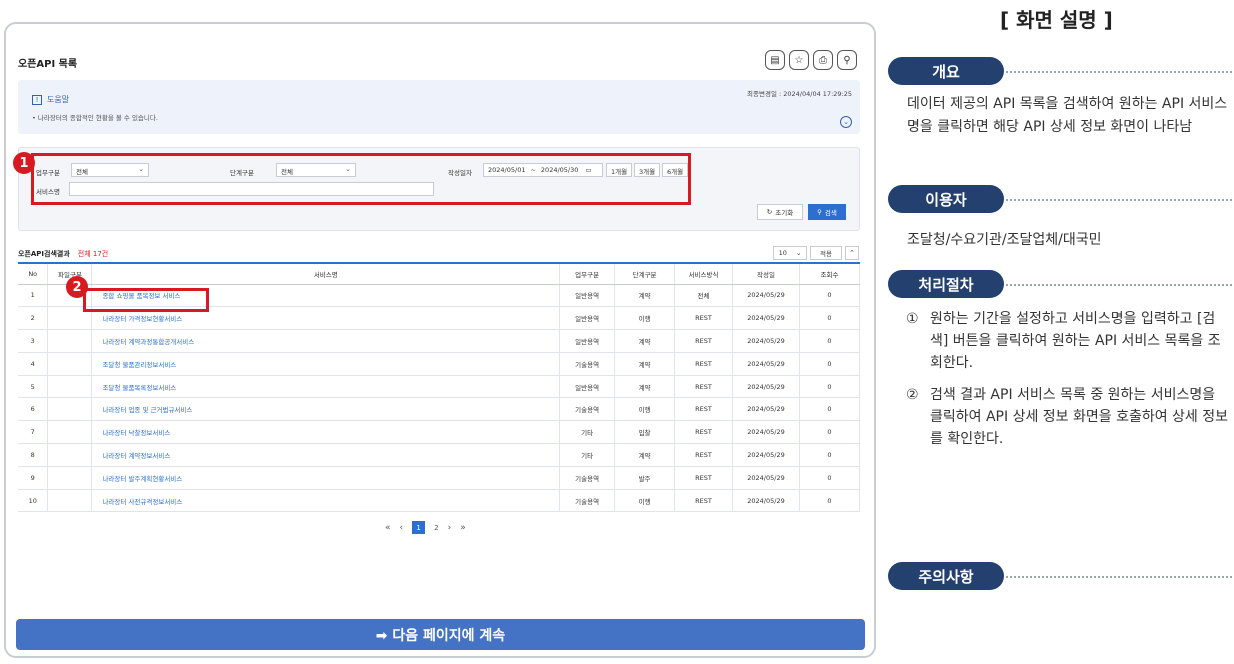 The height and width of the screenshot is (664, 1234). Describe the element at coordinates (402, 528) in the screenshot. I see `prev-page-icon: ‹` at that location.